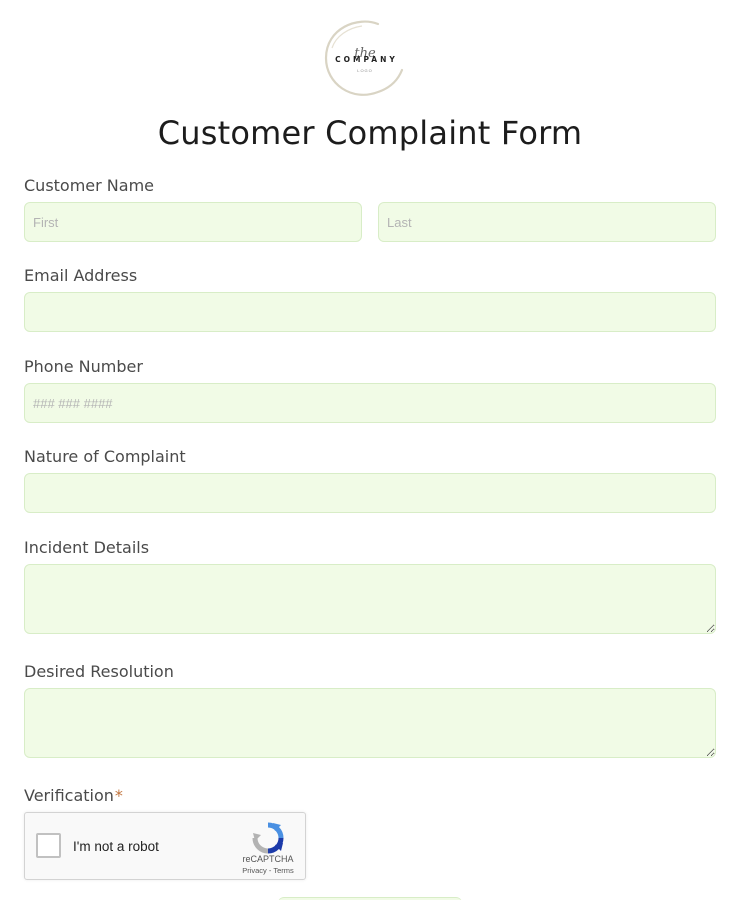 This screenshot has height=900, width=740. What do you see at coordinates (268, 859) in the screenshot?
I see `recaptcha-brand: reCAPTCHA` at bounding box center [268, 859].